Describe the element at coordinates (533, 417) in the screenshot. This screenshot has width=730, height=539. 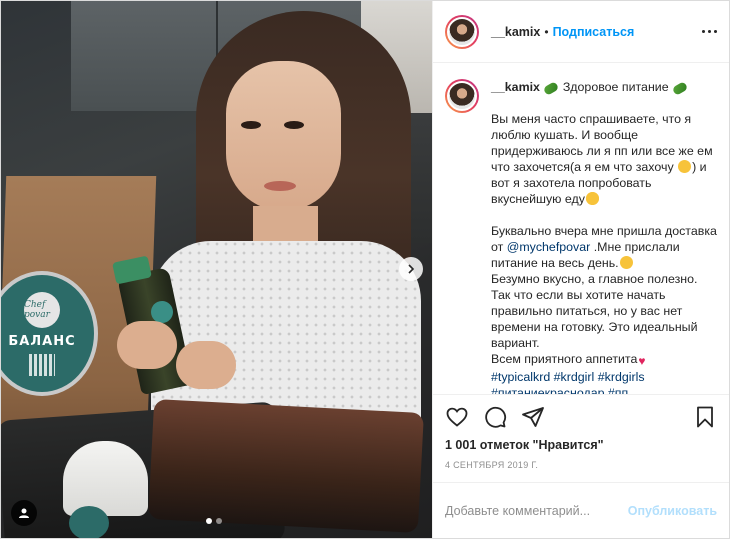
I see `share-icon` at that location.